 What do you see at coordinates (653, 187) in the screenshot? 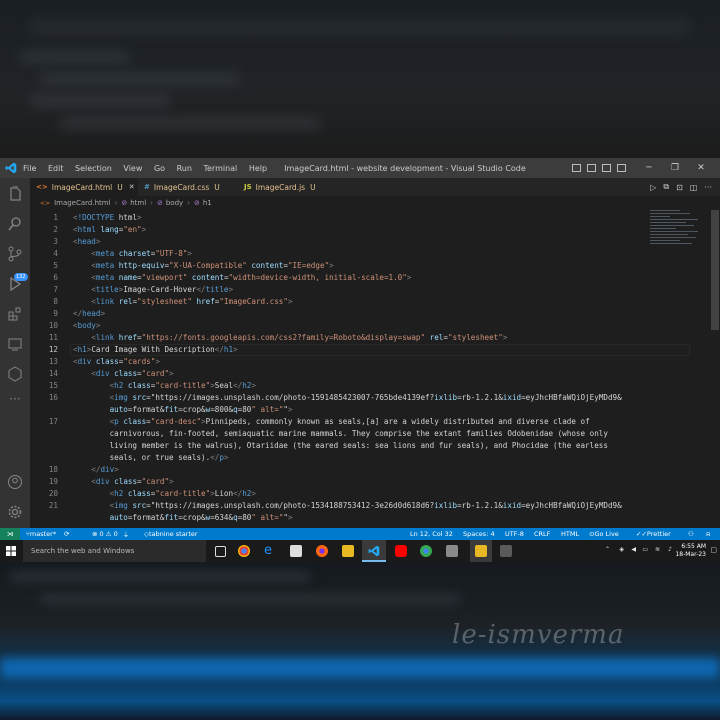
I see `run-file-icon: ▷` at bounding box center [653, 187].